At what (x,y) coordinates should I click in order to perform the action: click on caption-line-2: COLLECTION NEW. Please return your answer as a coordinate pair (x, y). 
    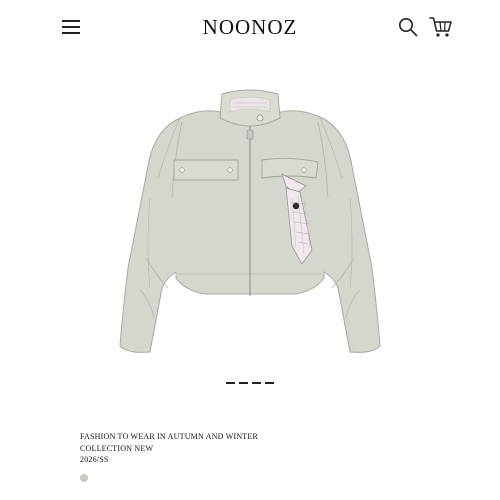
    Looking at the image, I should click on (117, 448).